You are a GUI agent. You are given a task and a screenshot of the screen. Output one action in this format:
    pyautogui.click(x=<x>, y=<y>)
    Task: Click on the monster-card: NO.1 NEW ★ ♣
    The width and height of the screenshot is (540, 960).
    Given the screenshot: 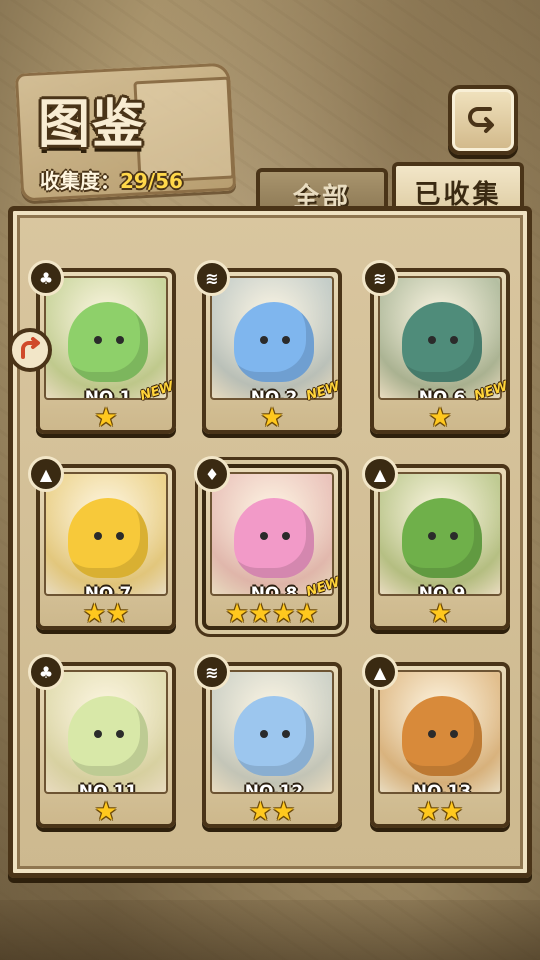 What is the action you would take?
    pyautogui.click(x=102, y=348)
    